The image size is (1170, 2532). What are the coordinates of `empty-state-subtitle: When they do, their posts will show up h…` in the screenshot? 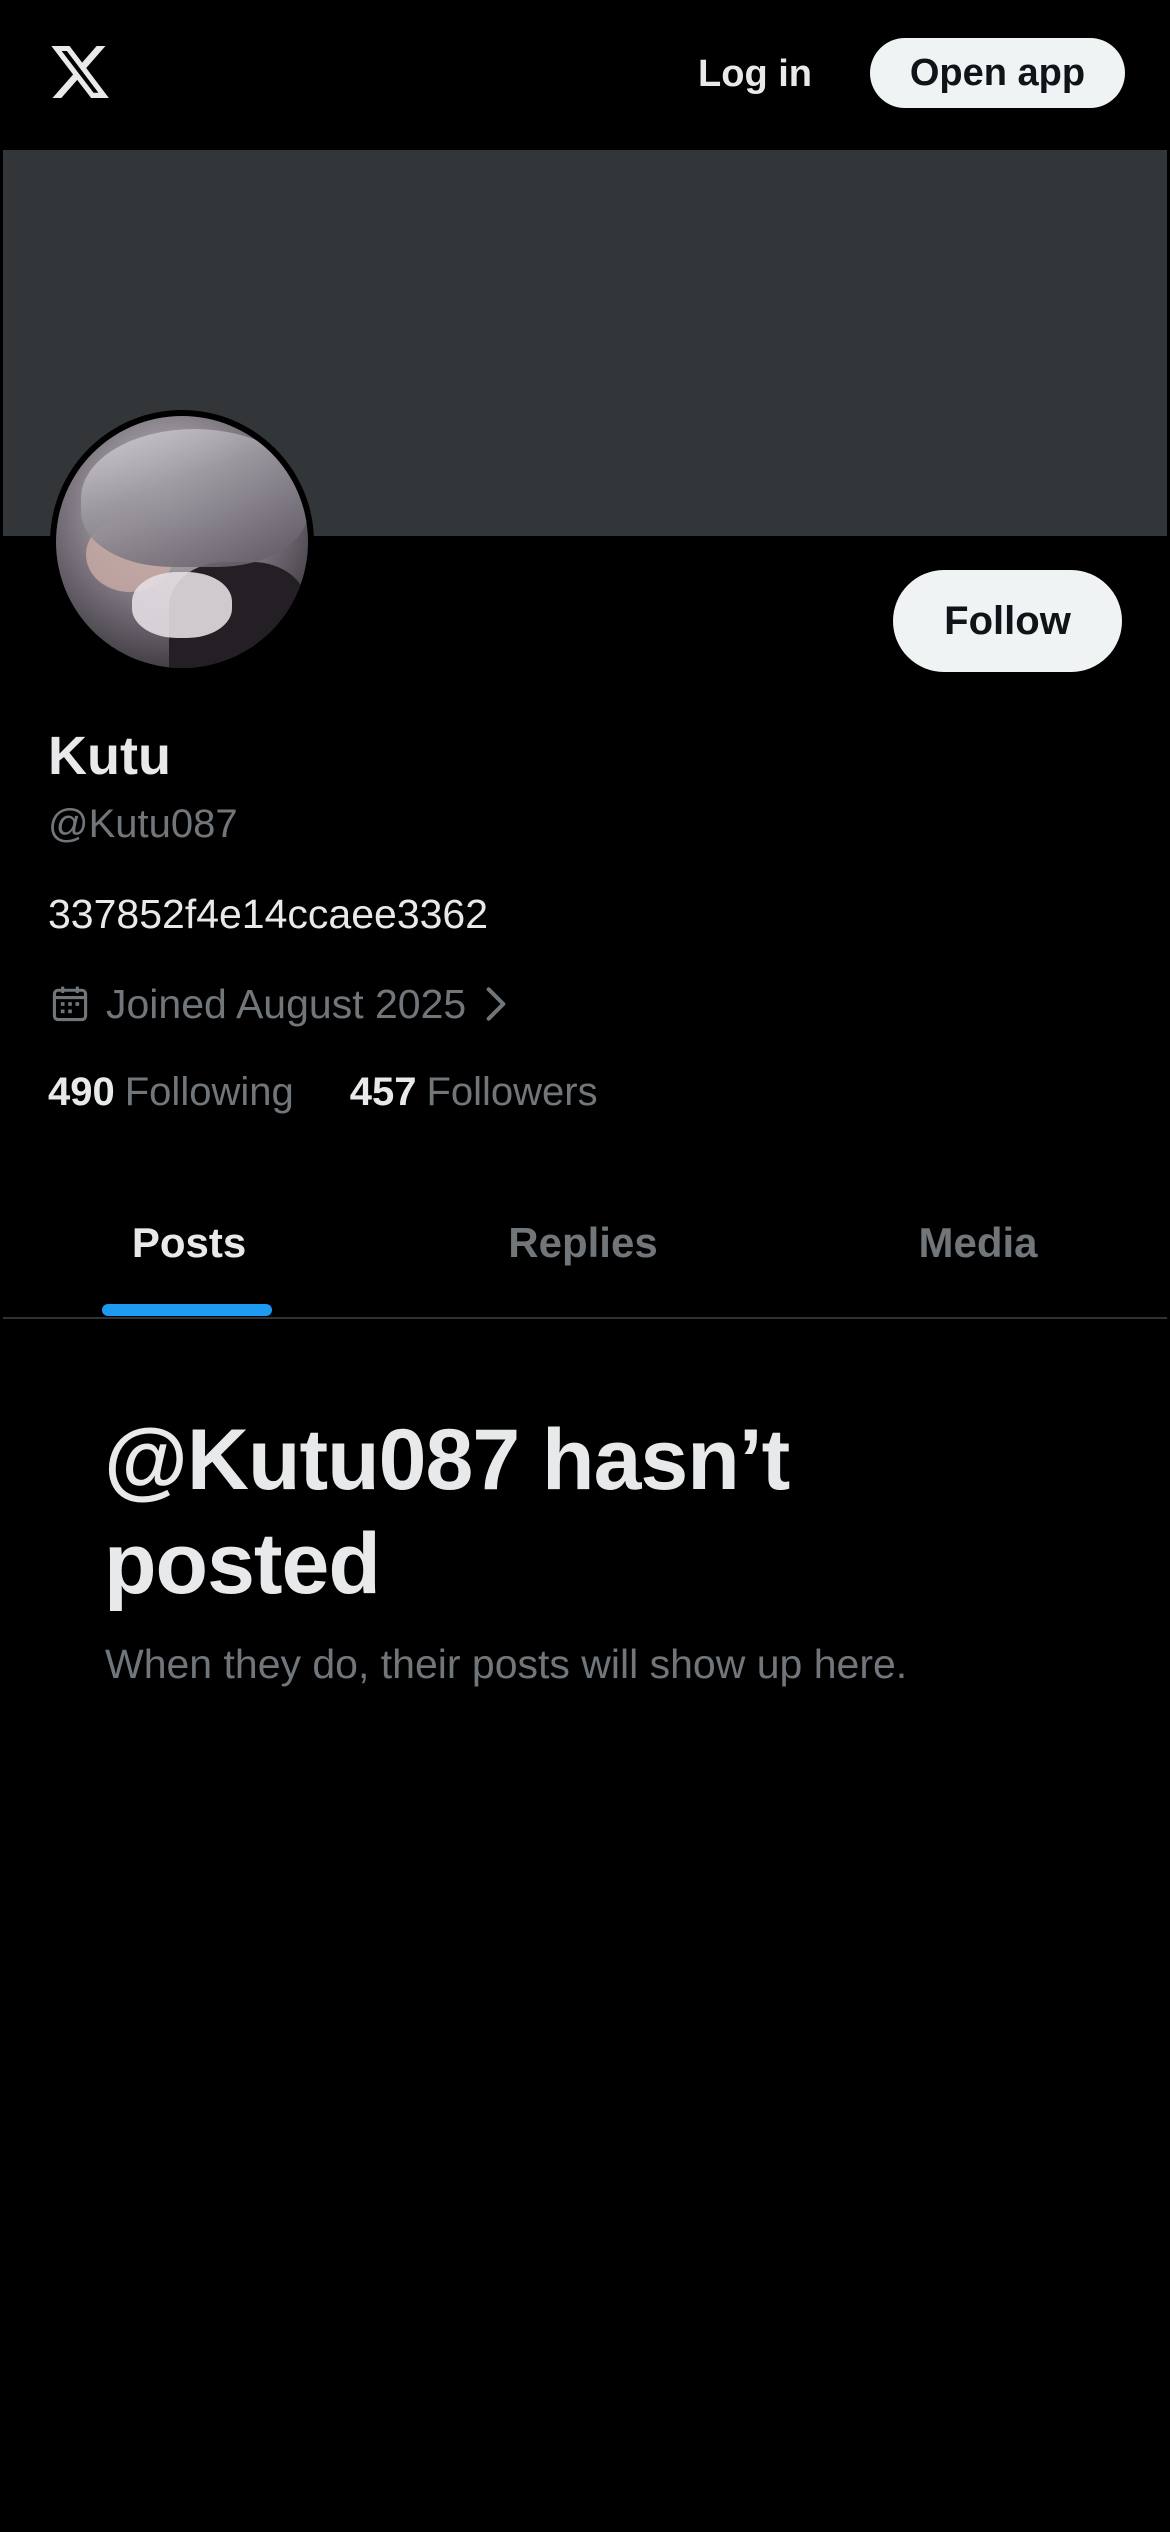 It's located at (506, 1664).